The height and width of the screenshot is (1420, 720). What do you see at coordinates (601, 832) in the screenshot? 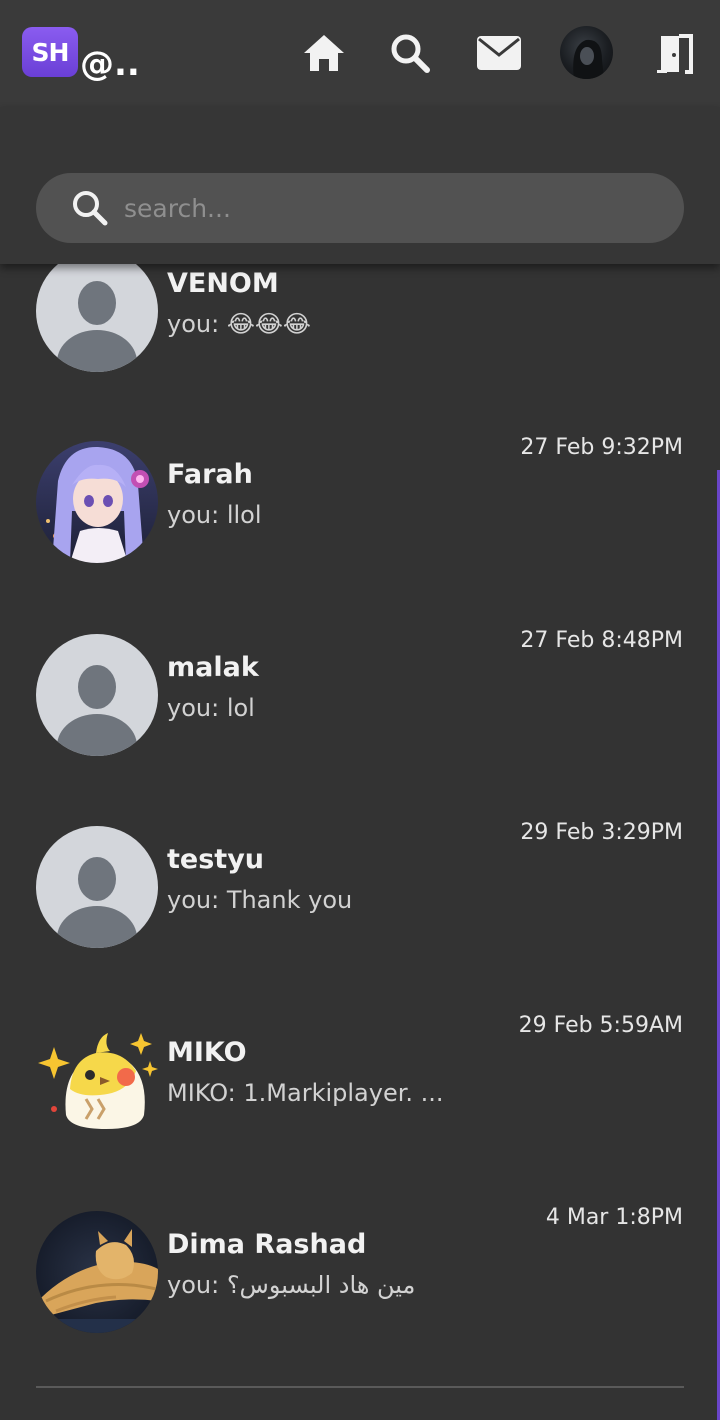
I see `message-timestamp: 29 Feb 3:29PM` at bounding box center [601, 832].